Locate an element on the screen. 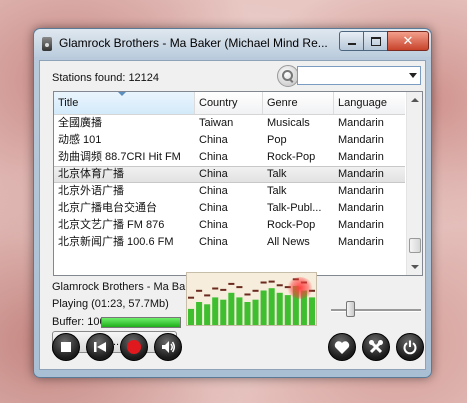  volume-slider-thumb is located at coordinates (350, 309).